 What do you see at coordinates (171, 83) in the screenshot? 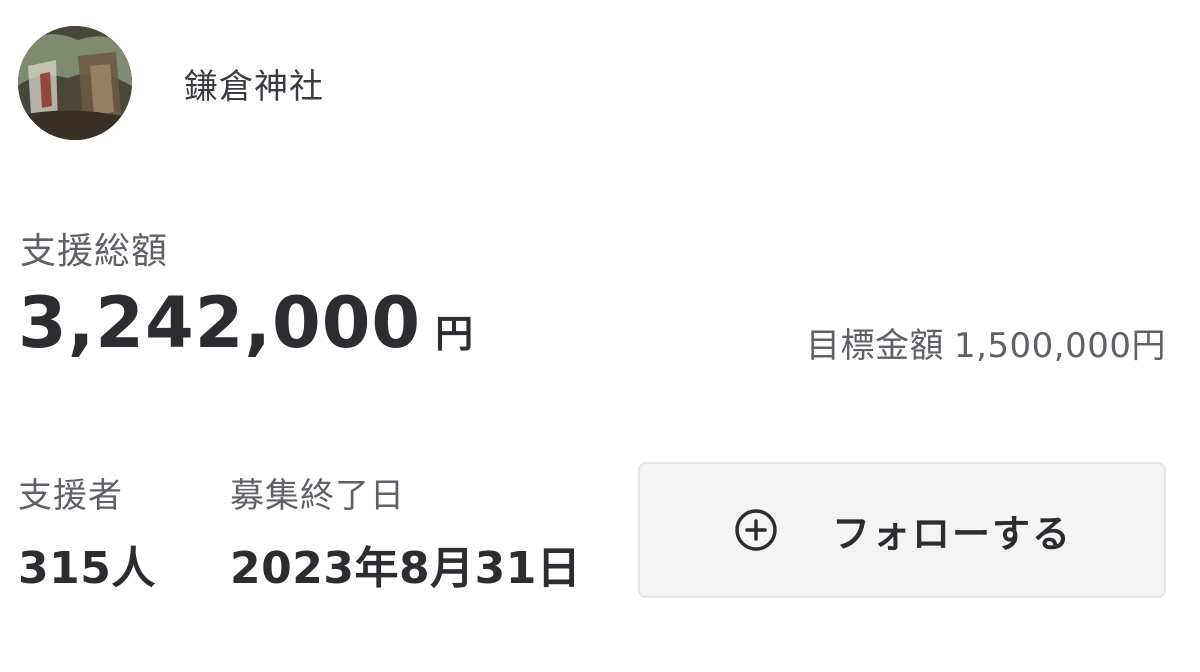
I see `organization-header: 鎌倉神社` at bounding box center [171, 83].